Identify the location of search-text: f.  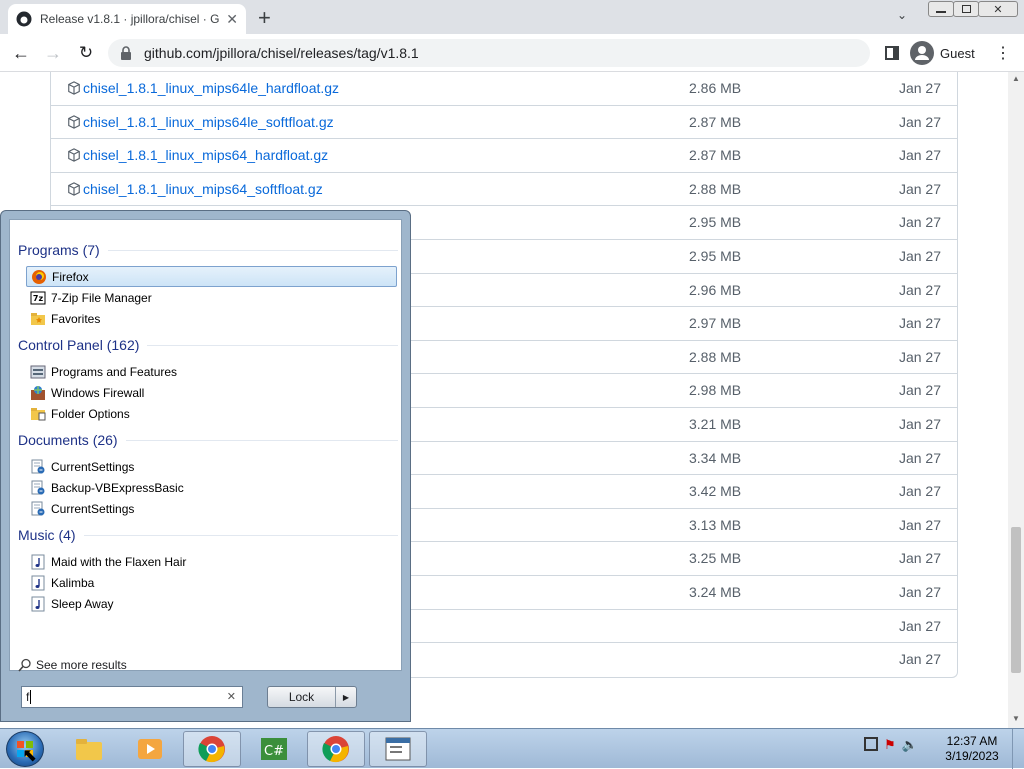
(28, 697).